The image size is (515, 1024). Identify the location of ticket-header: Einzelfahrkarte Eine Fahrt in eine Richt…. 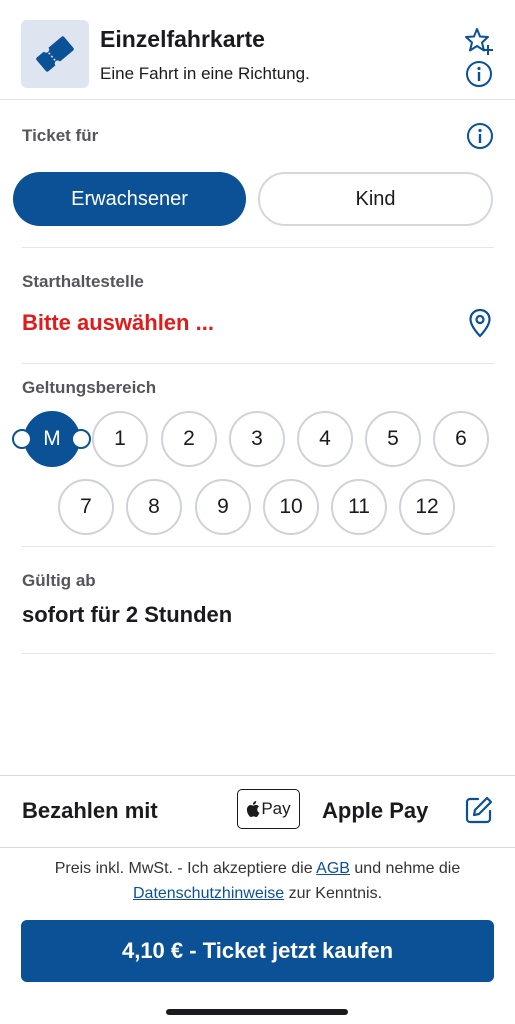
(257, 50).